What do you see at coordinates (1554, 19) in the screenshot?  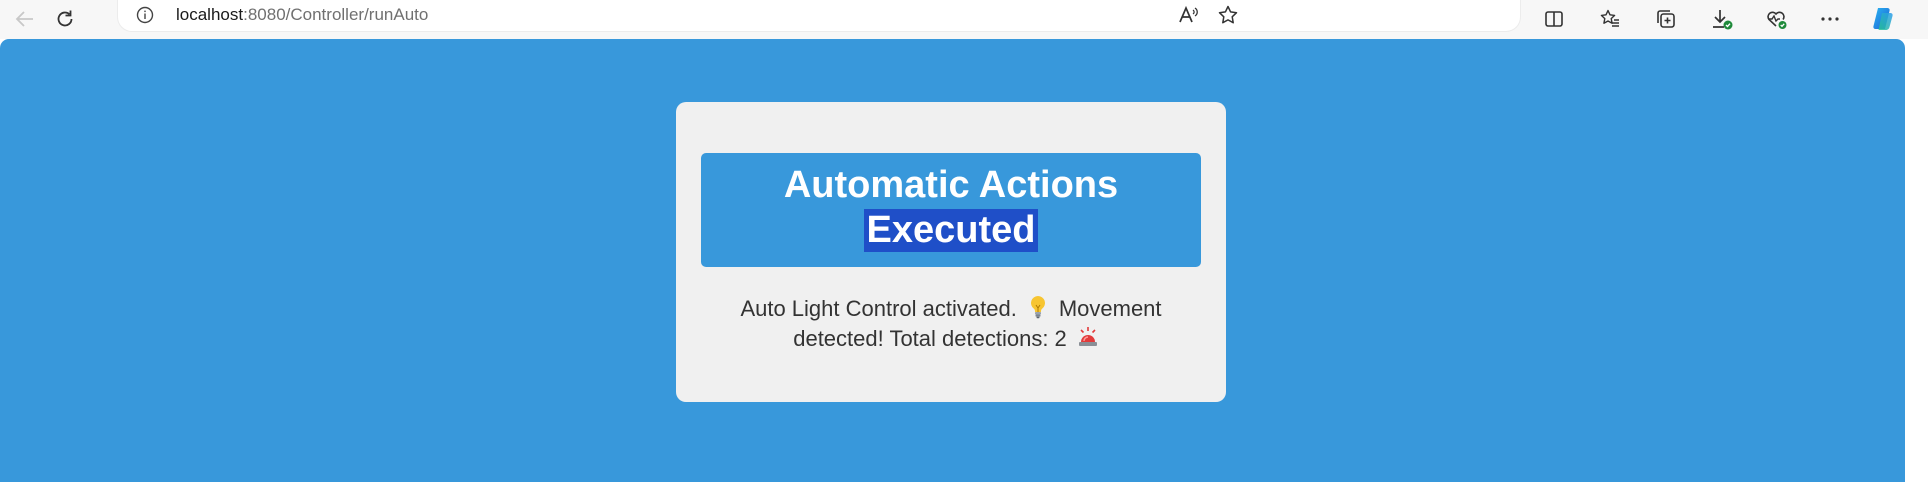 I see `split-screen-icon` at bounding box center [1554, 19].